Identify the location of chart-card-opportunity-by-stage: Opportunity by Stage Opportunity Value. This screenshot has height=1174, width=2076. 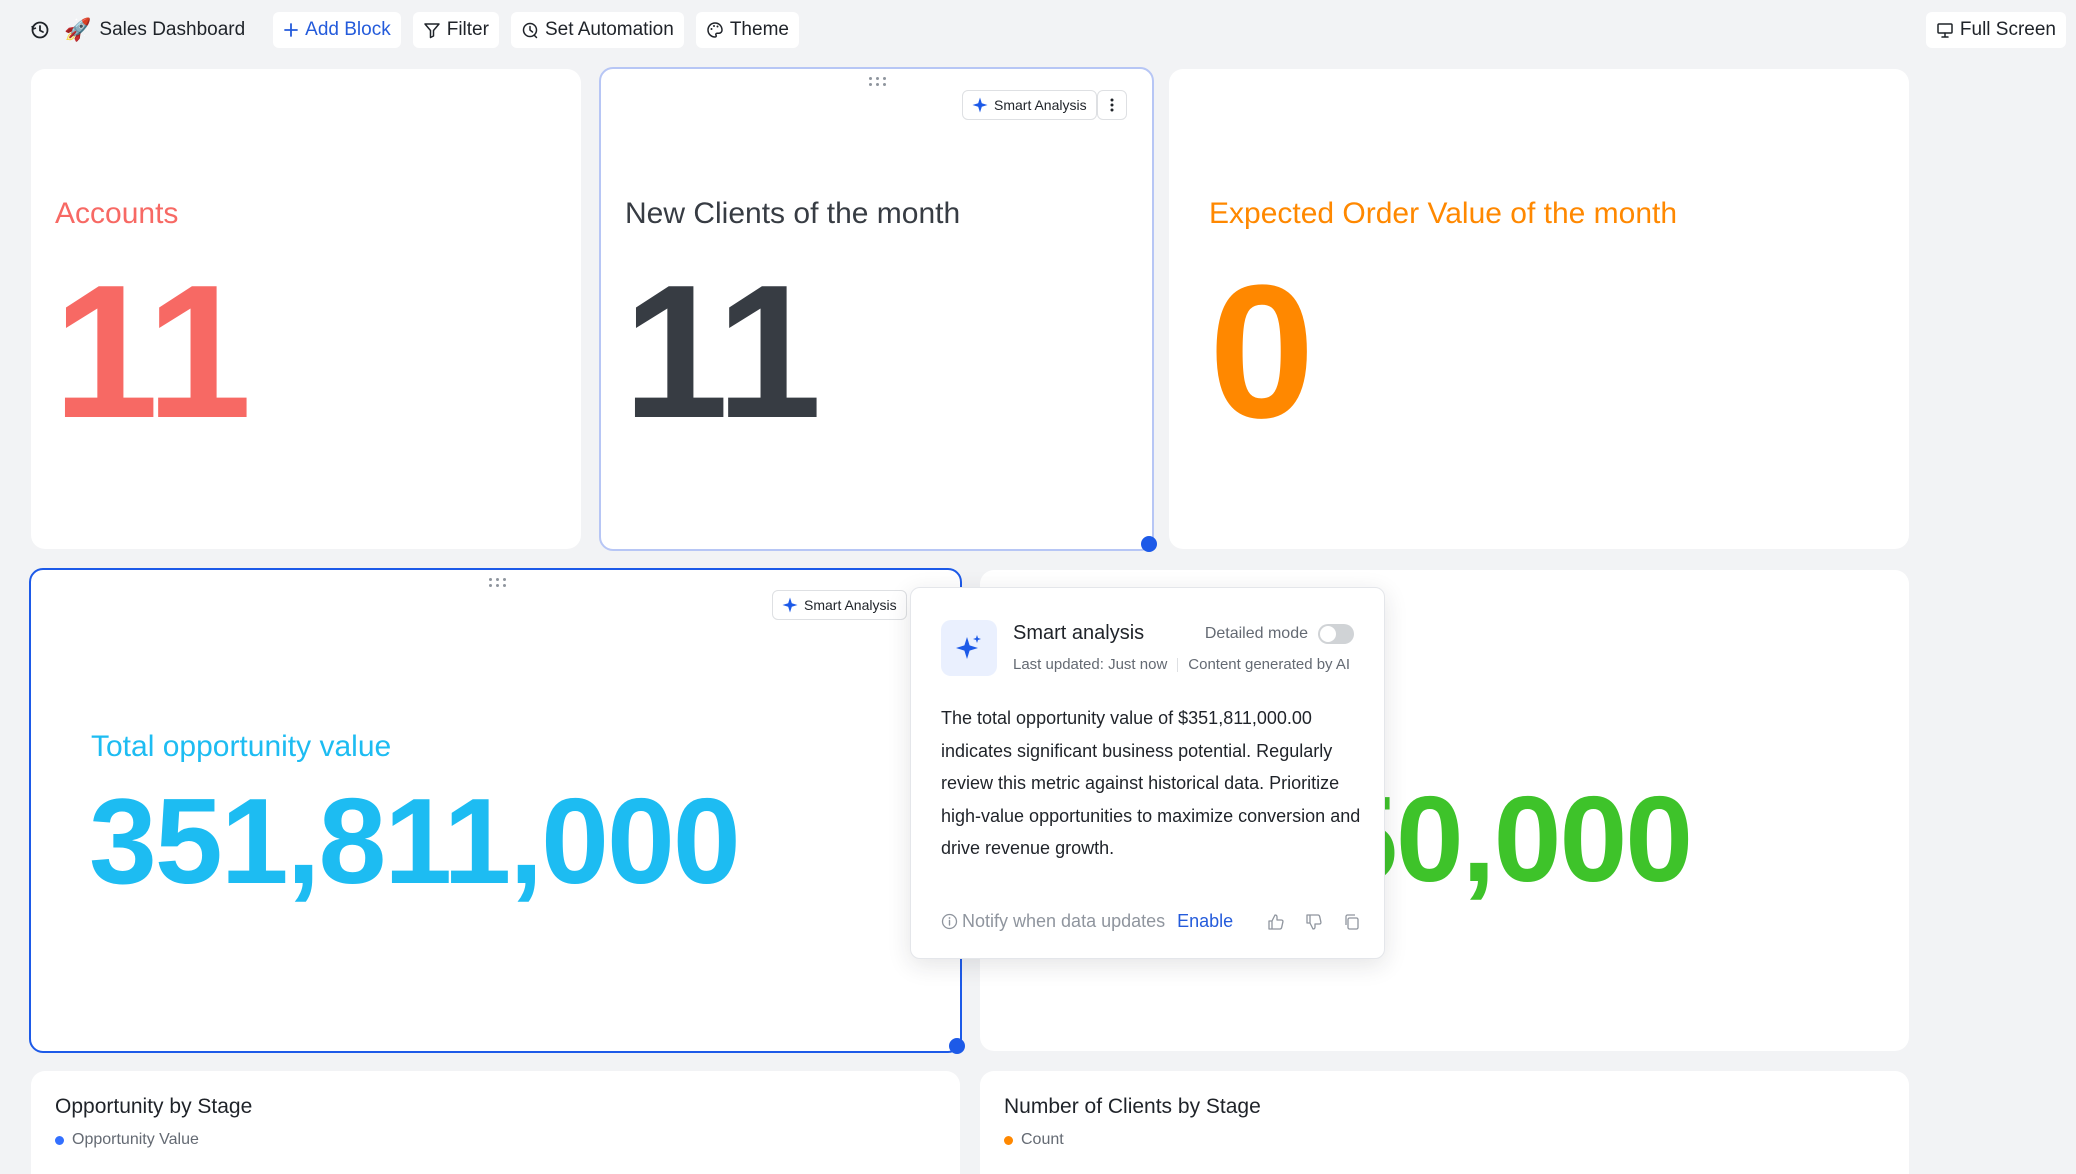
(495, 1122).